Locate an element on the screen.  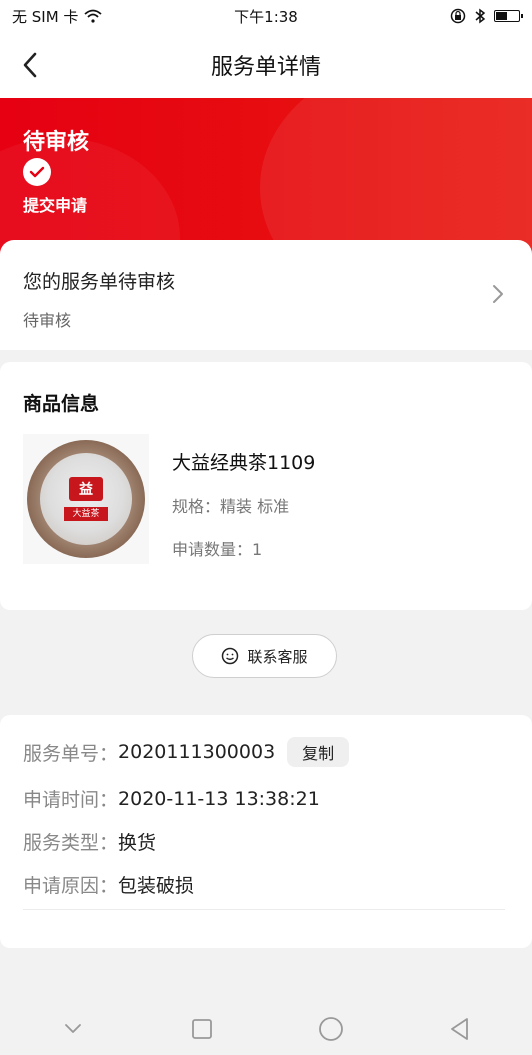
nav-home-button is located at coordinates (331, 1029).